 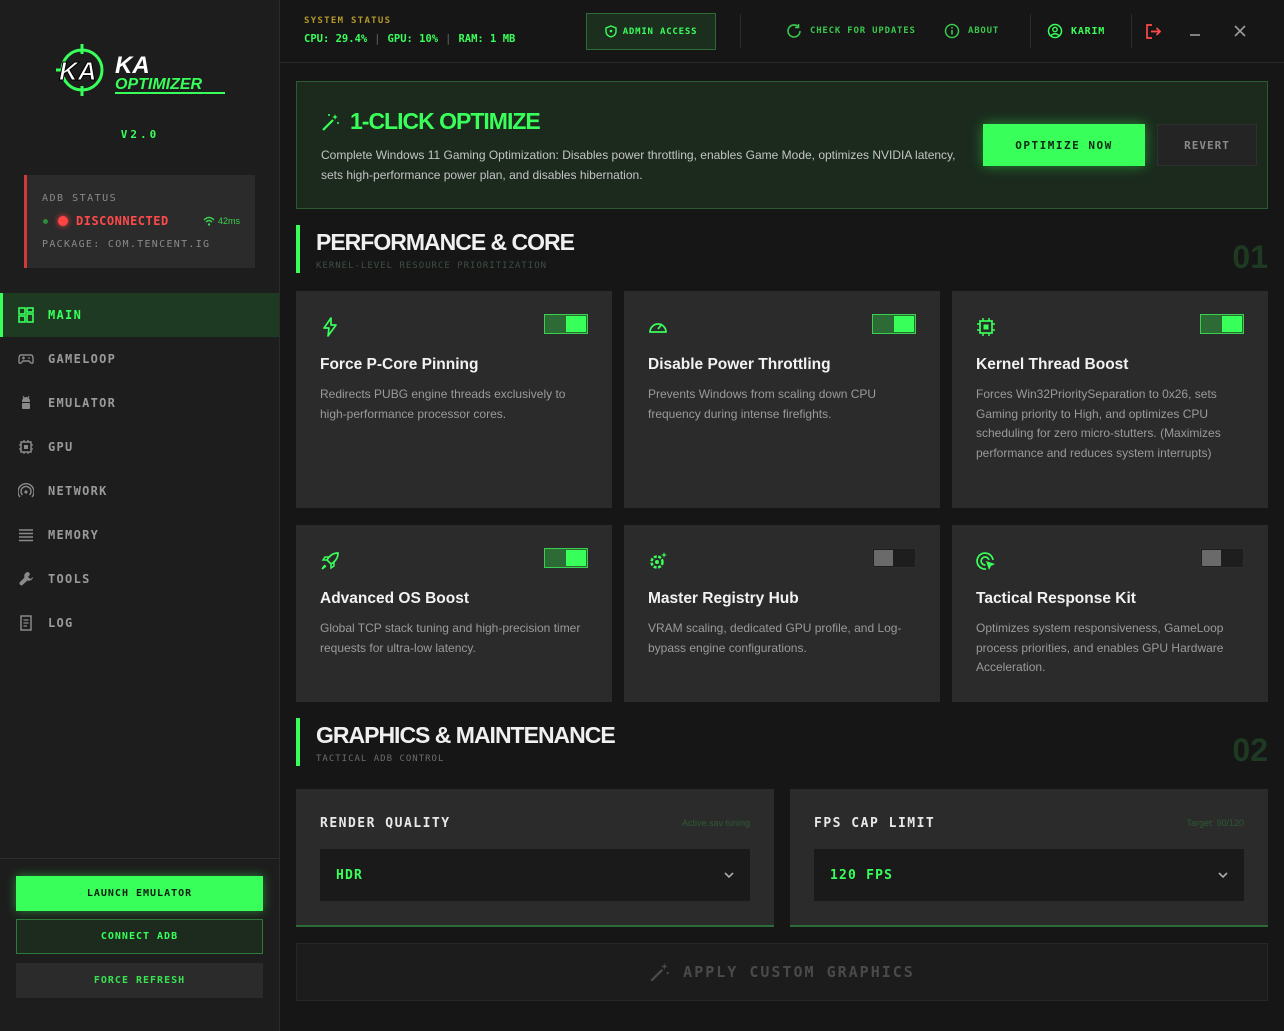 What do you see at coordinates (851, 31) in the screenshot?
I see `check-updates-link: CHECK FOR UPDATES` at bounding box center [851, 31].